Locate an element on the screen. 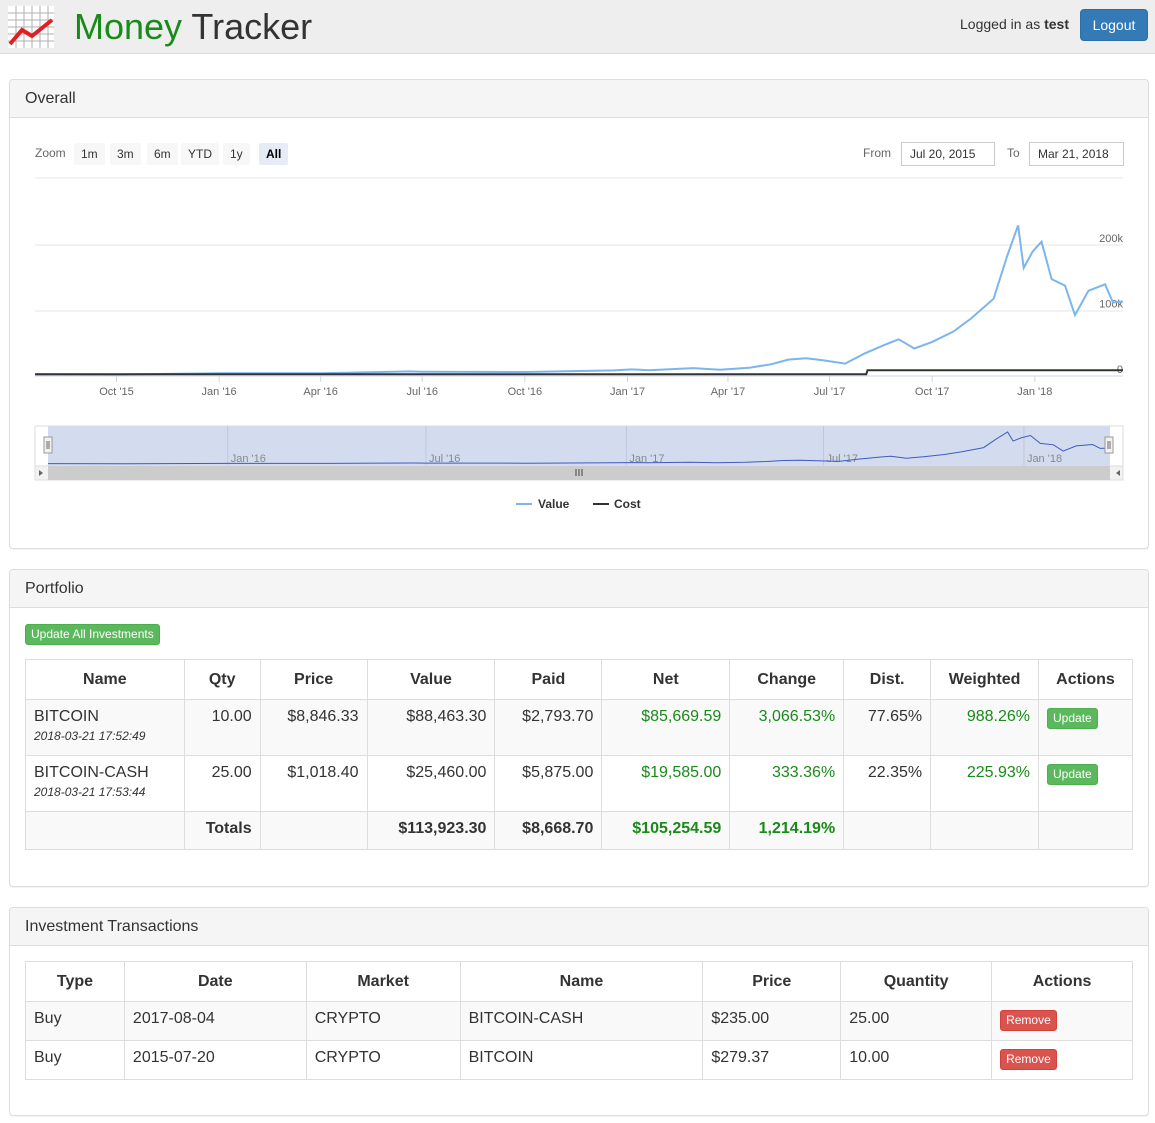  update-bitcoin-cash-button: Update is located at coordinates (1072, 774).